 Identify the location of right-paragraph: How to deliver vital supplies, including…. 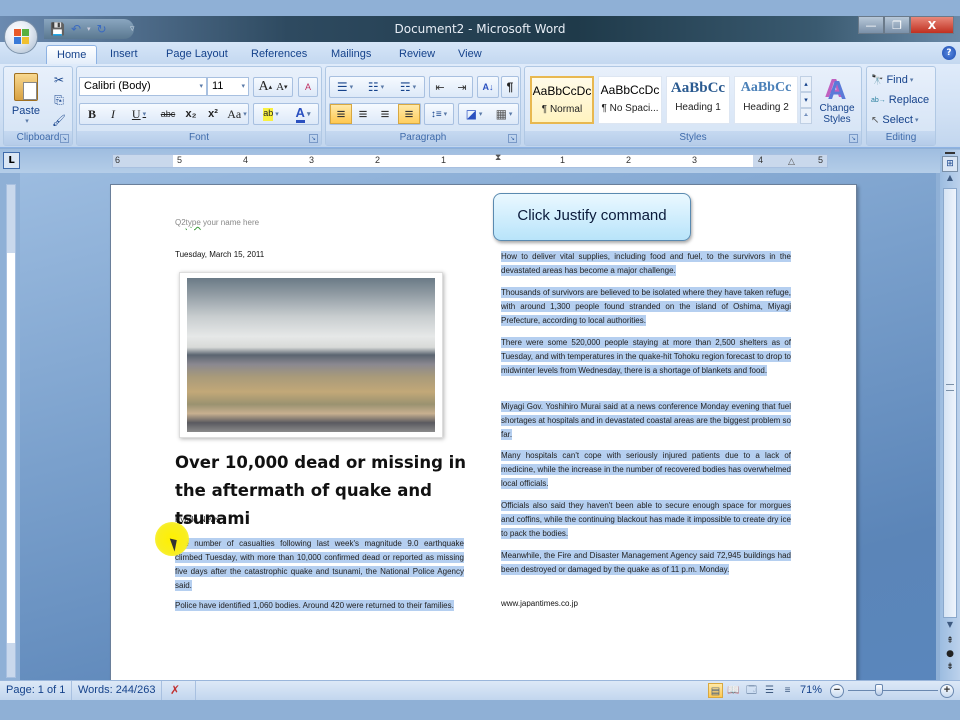
(646, 264).